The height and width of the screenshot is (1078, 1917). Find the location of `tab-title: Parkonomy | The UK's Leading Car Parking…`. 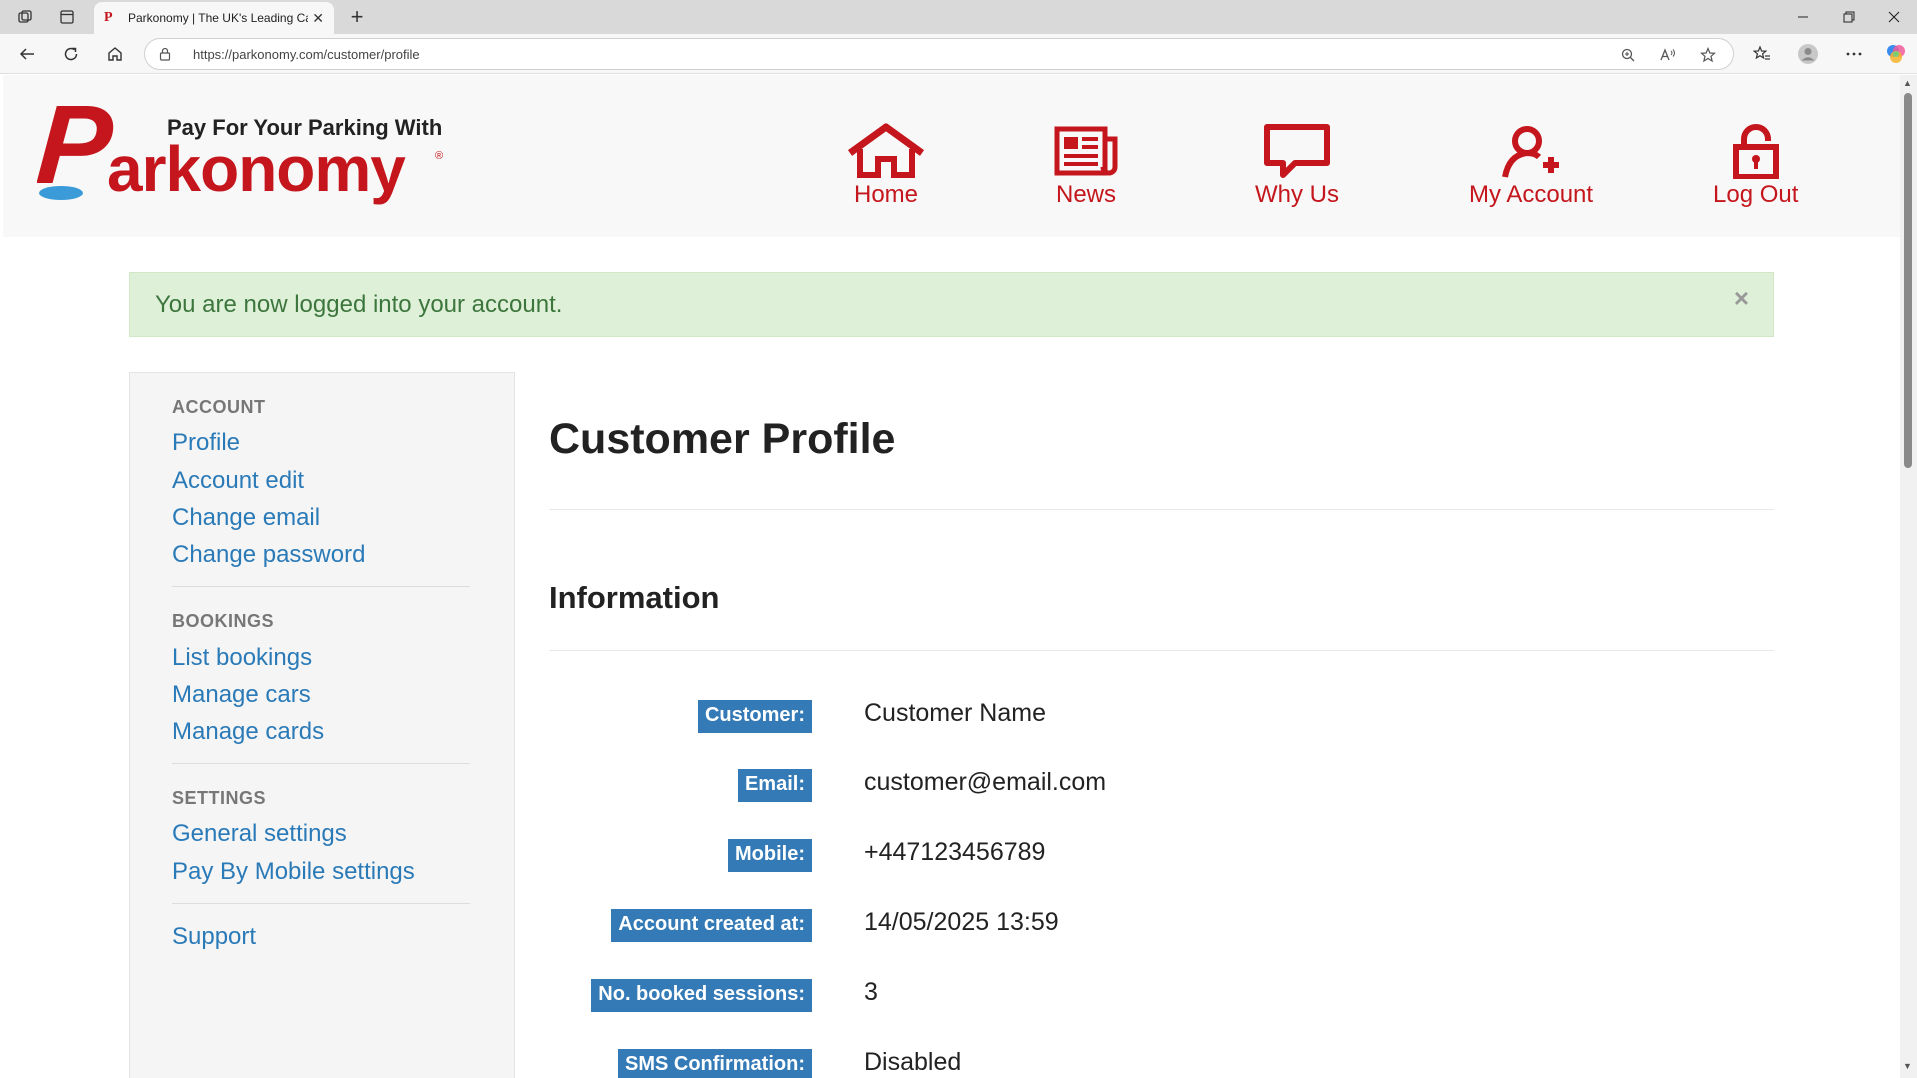

tab-title: Parkonomy | The UK's Leading Car Parking… is located at coordinates (218, 18).